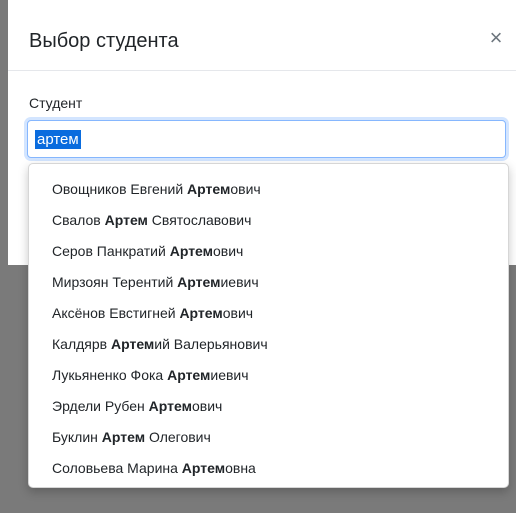  I want to click on list-item: Свалов Артем Святославович, so click(272, 220).